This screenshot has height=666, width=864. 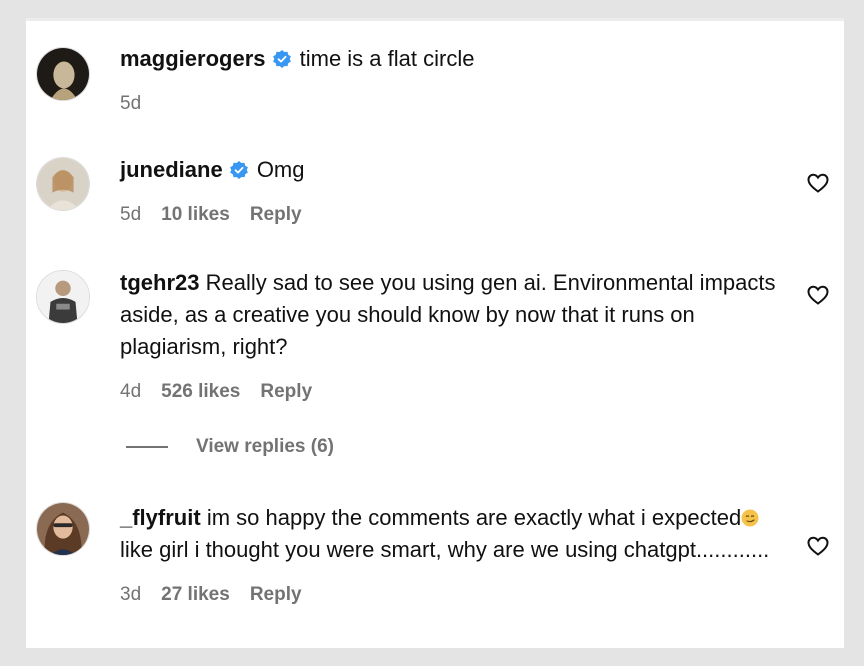 I want to click on likes-count: 526 likes, so click(x=200, y=392).